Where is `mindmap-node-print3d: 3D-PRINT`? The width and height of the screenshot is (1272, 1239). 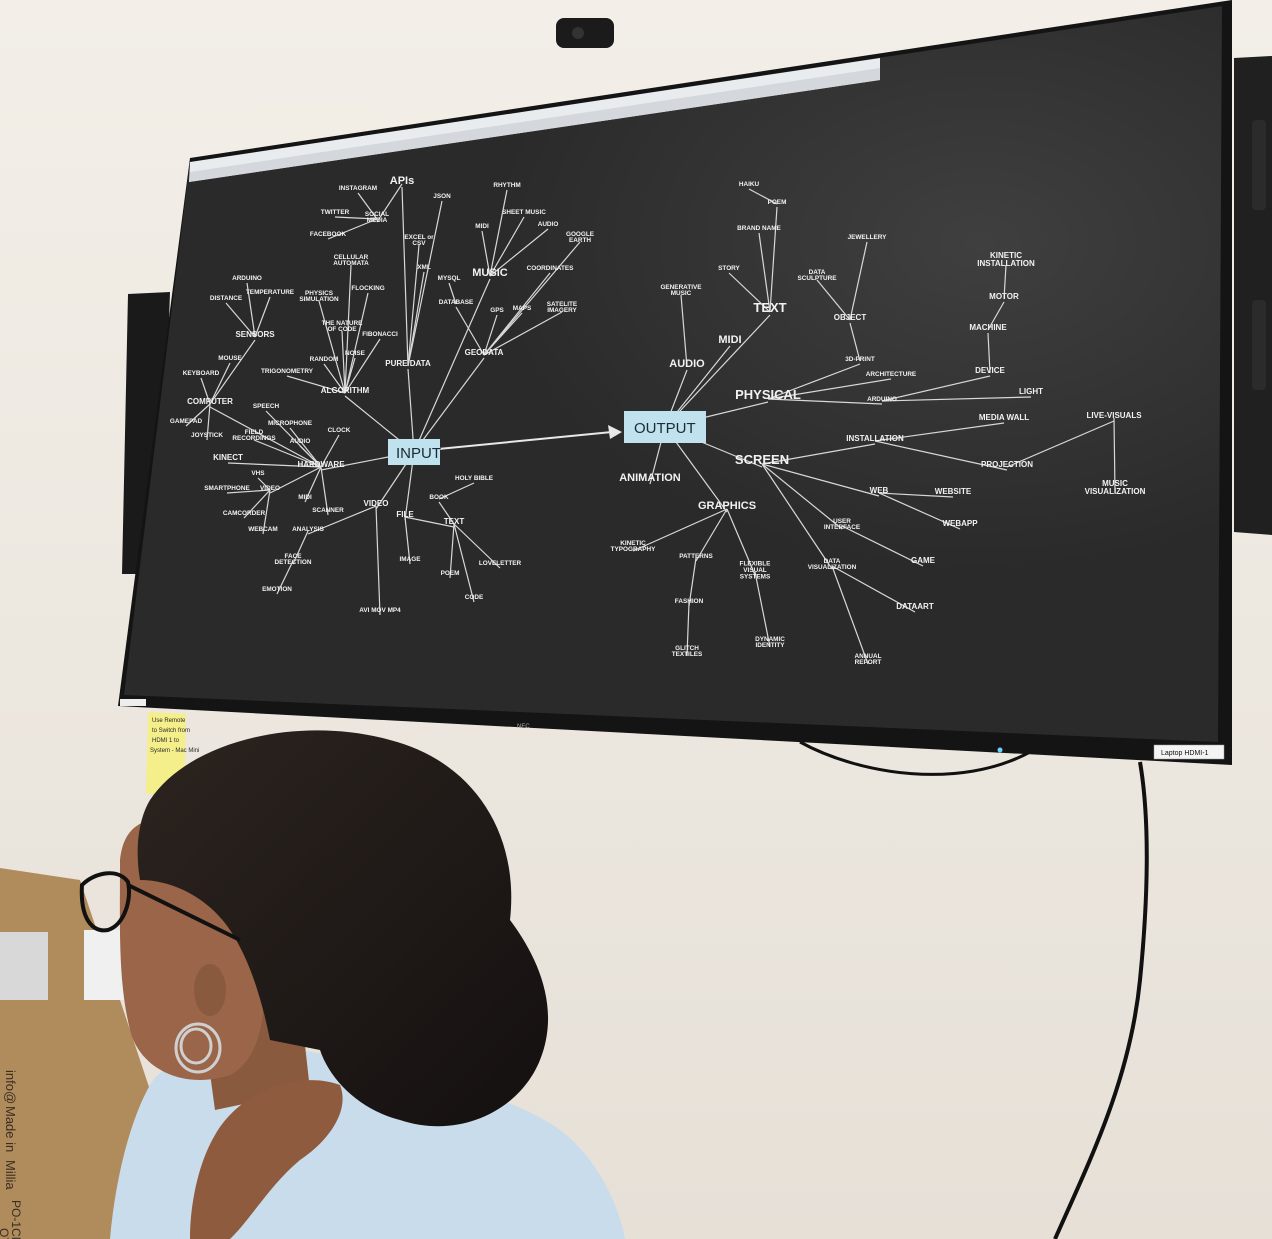
mindmap-node-print3d: 3D-PRINT is located at coordinates (860, 359).